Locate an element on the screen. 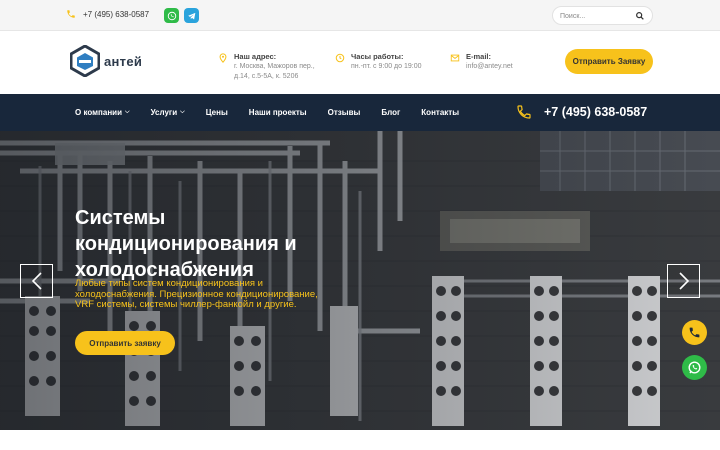  top-phone-number: +7 (495) 638-0587 is located at coordinates (116, 14).